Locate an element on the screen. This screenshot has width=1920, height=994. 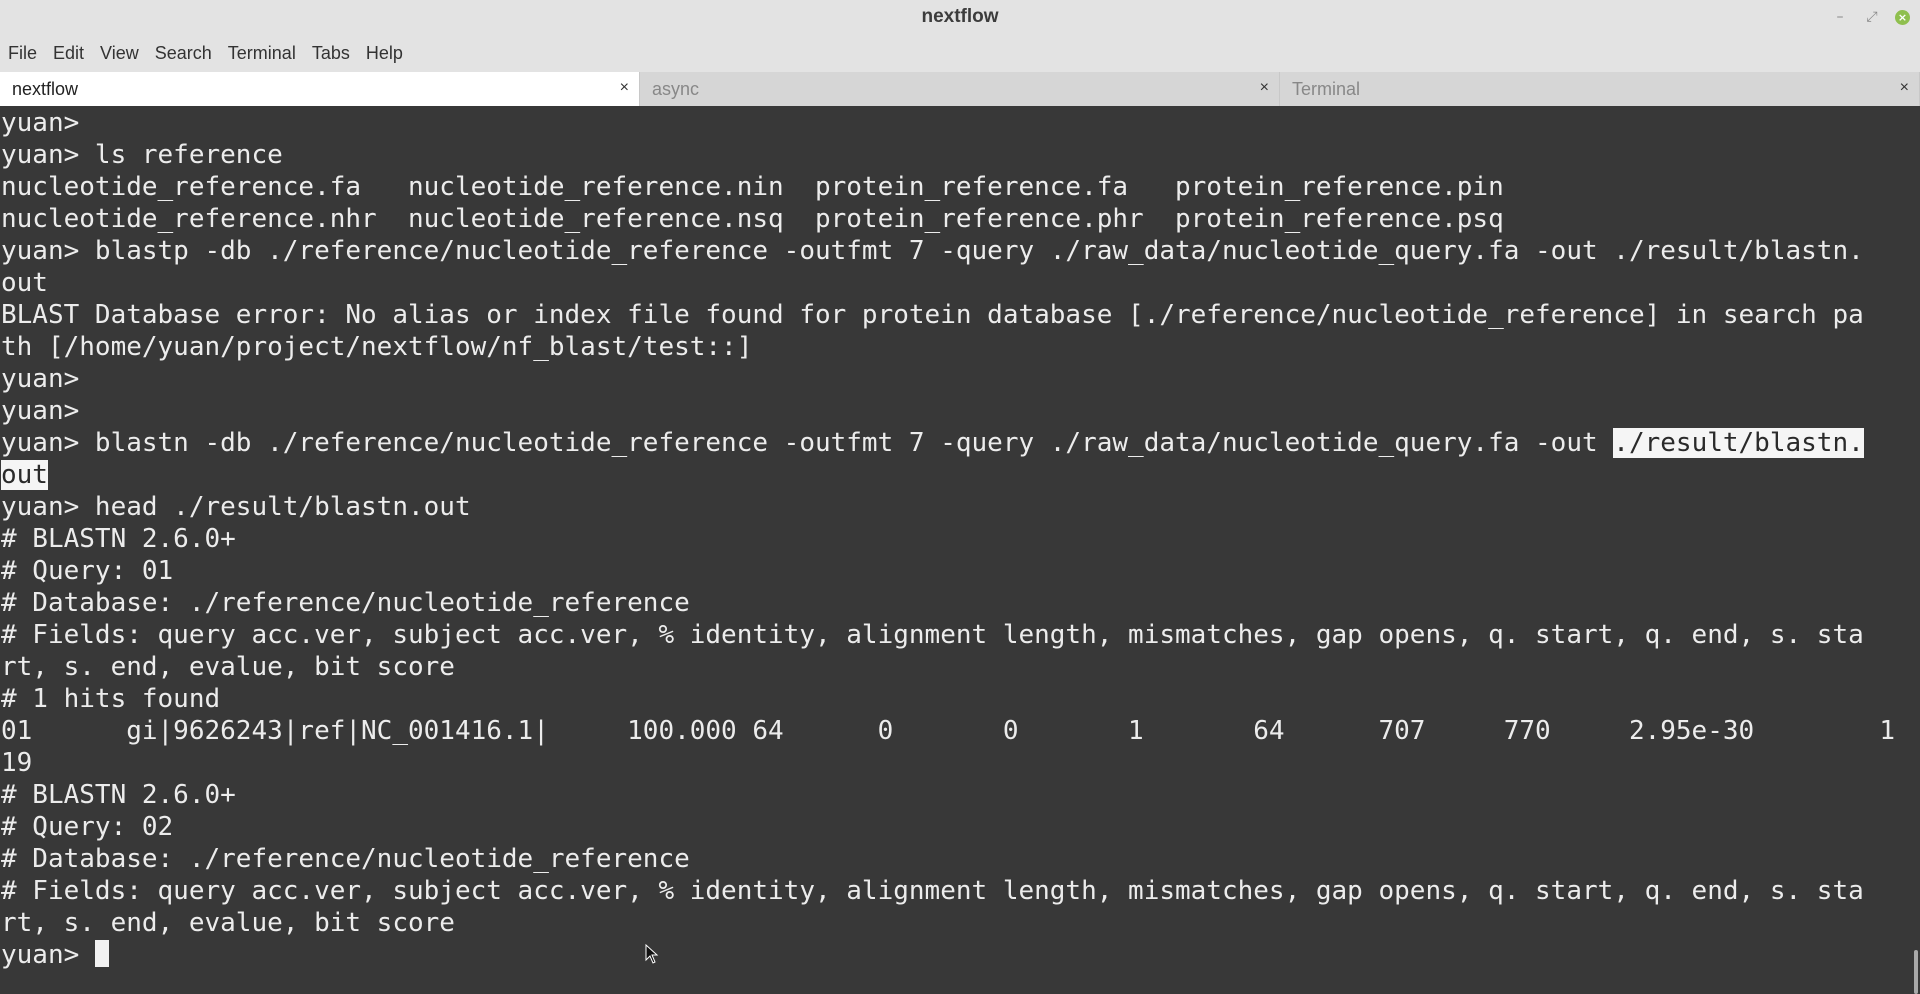
tab-label: nextflow is located at coordinates (45, 88).